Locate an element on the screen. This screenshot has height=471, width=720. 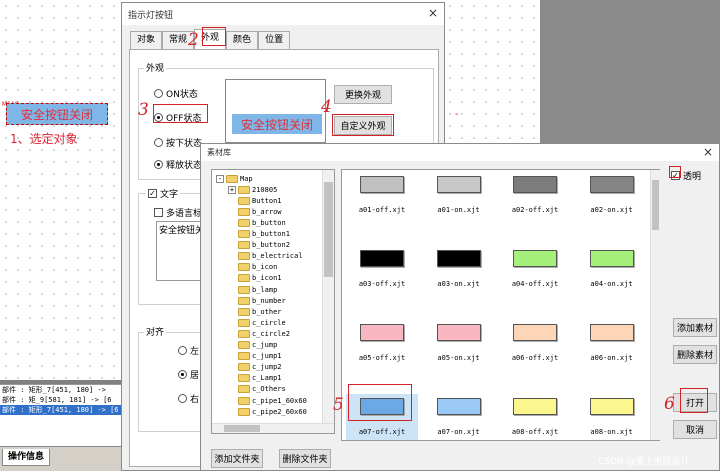
highlight-selected-material is located at coordinates (380, 402).